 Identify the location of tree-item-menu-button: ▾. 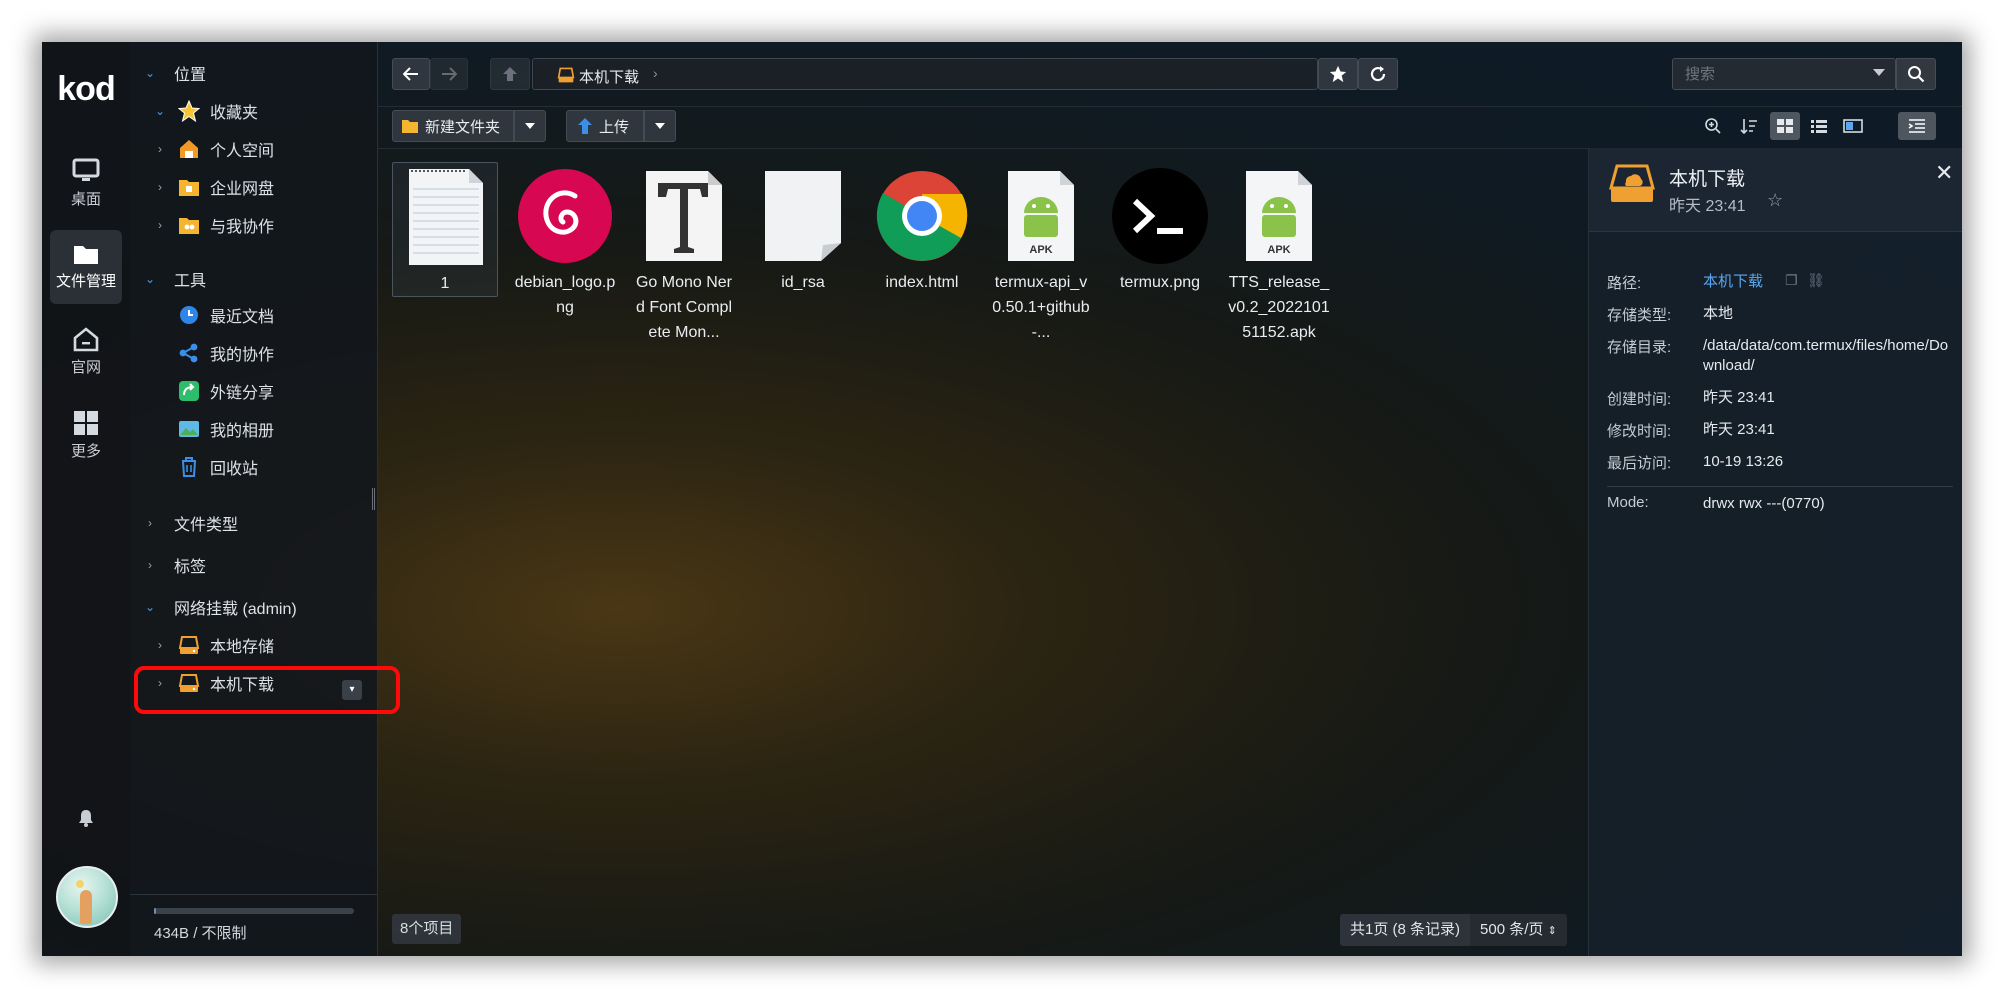
(352, 690).